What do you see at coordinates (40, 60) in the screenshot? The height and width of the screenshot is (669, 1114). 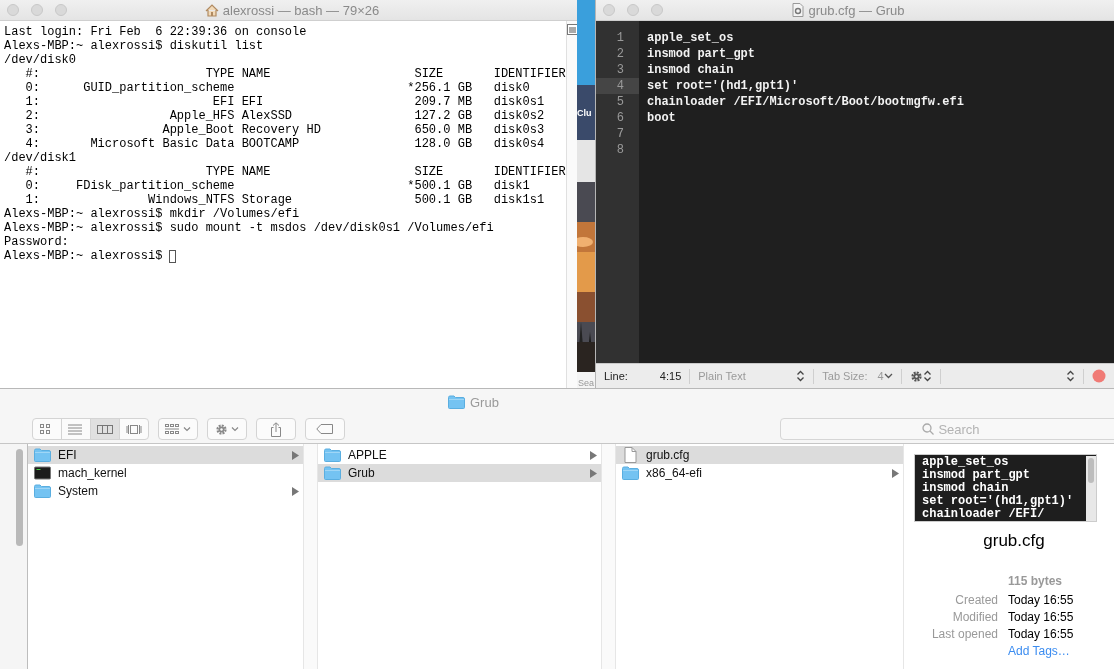 I see `terminal-line: /dev/disk0` at bounding box center [40, 60].